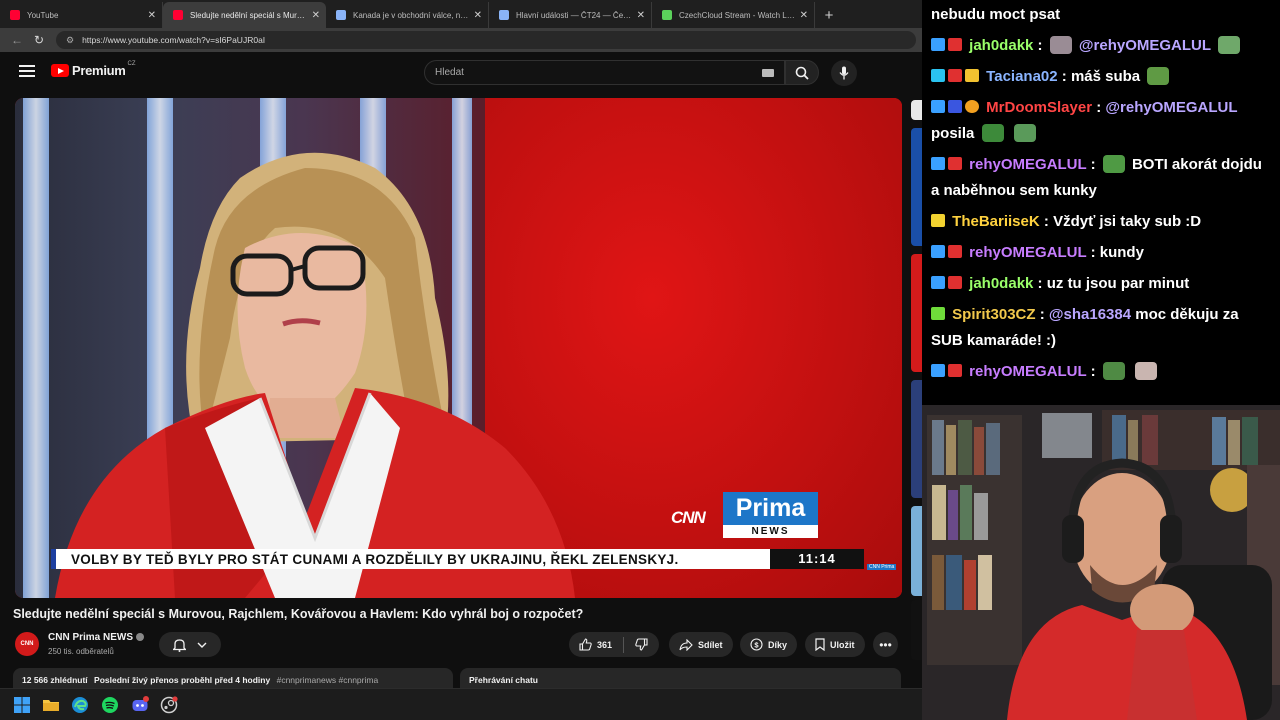 This screenshot has width=1280, height=720. I want to click on chat-mention: @sha16384, so click(1090, 314).